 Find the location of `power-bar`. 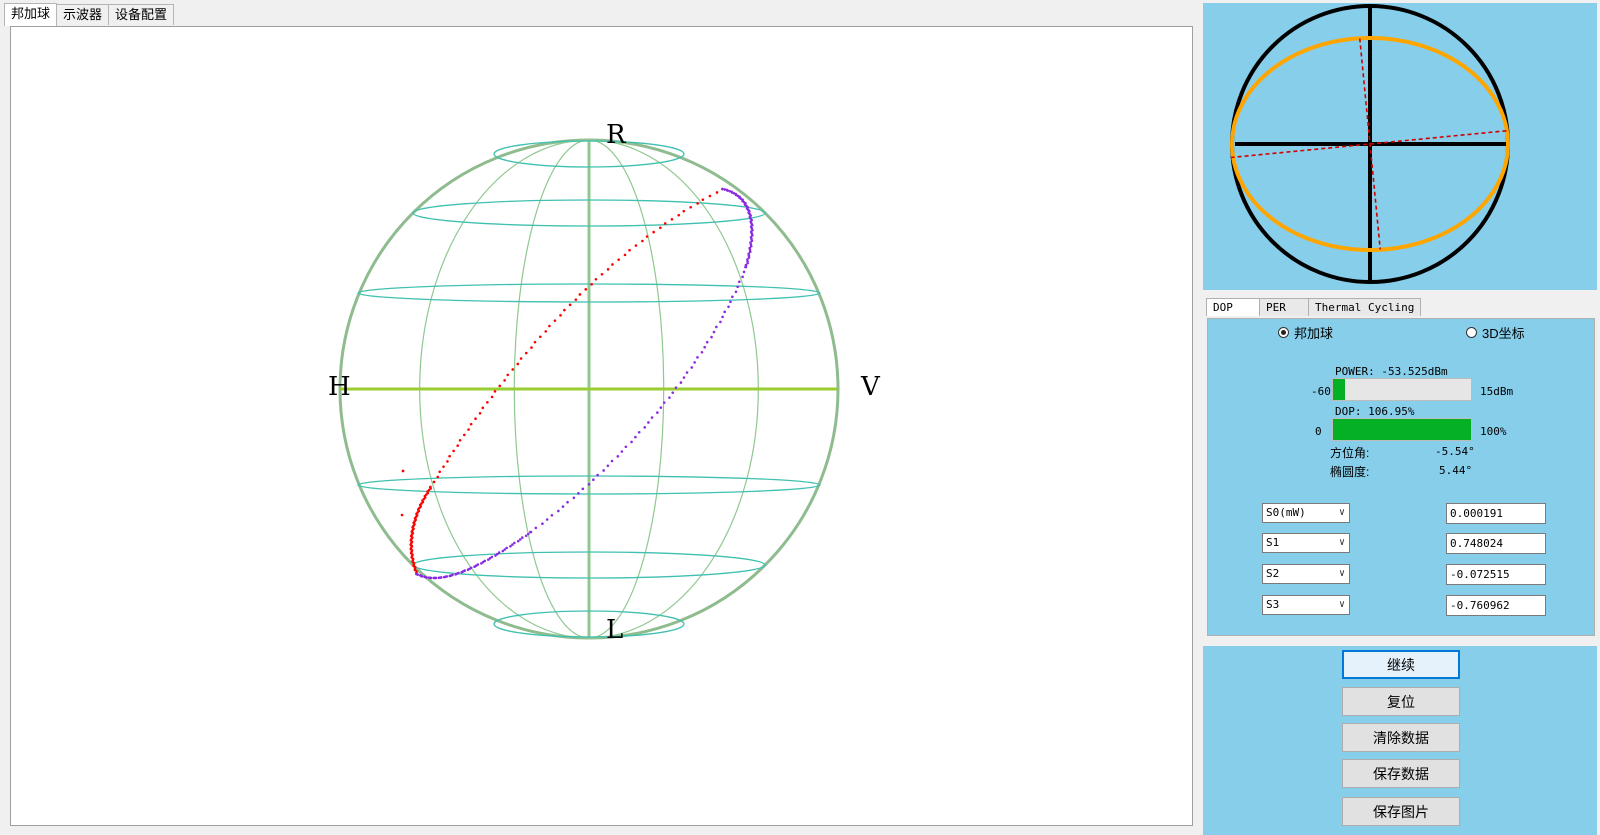

power-bar is located at coordinates (1402, 389).